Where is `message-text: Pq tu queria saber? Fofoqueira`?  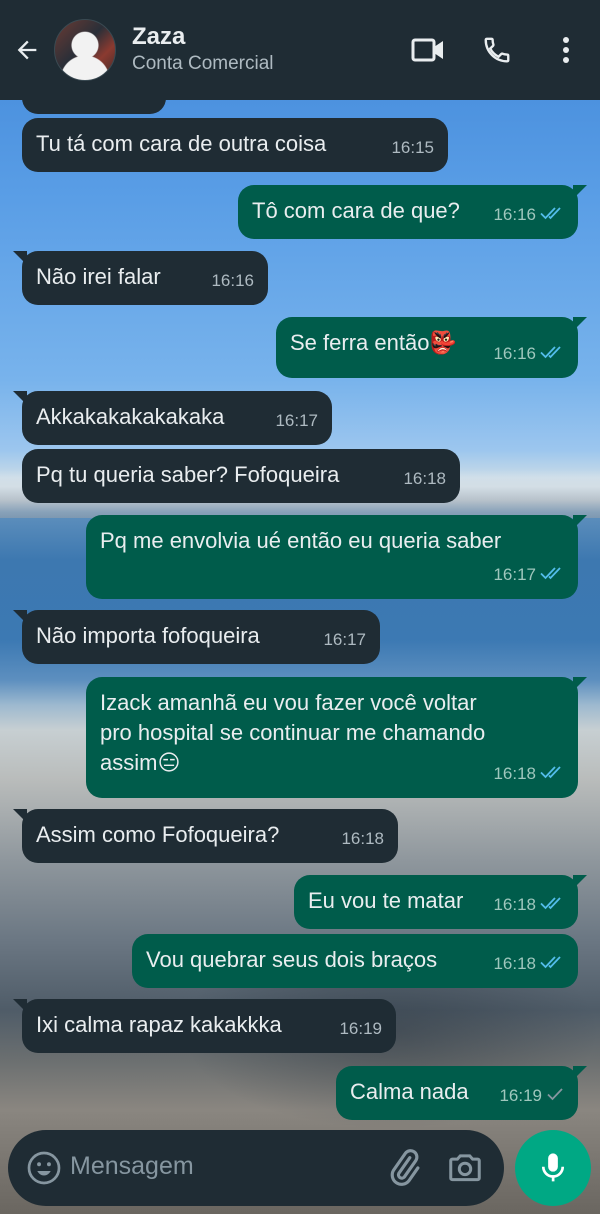
message-text: Pq tu queria saber? Fofoqueira is located at coordinates (188, 474).